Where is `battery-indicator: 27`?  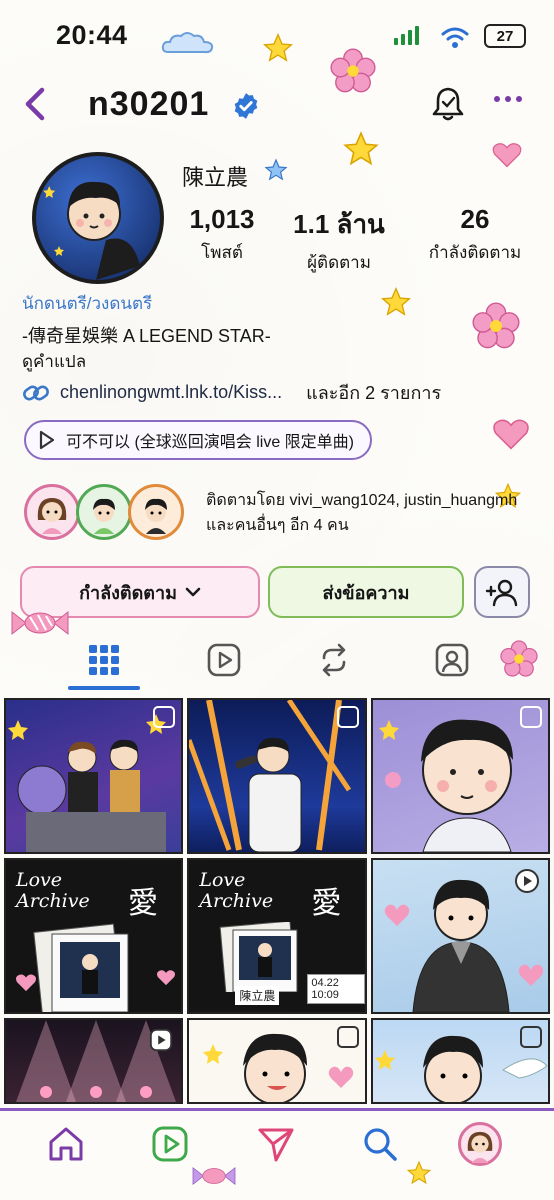 battery-indicator: 27 is located at coordinates (505, 36).